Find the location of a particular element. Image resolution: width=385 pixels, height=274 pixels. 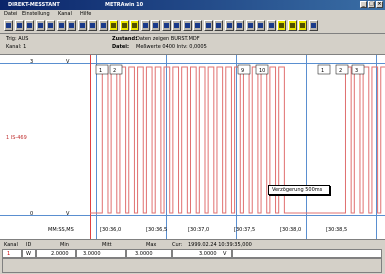

zustand-value: Daten zeigen BURST.MDF is located at coordinates (168, 39).